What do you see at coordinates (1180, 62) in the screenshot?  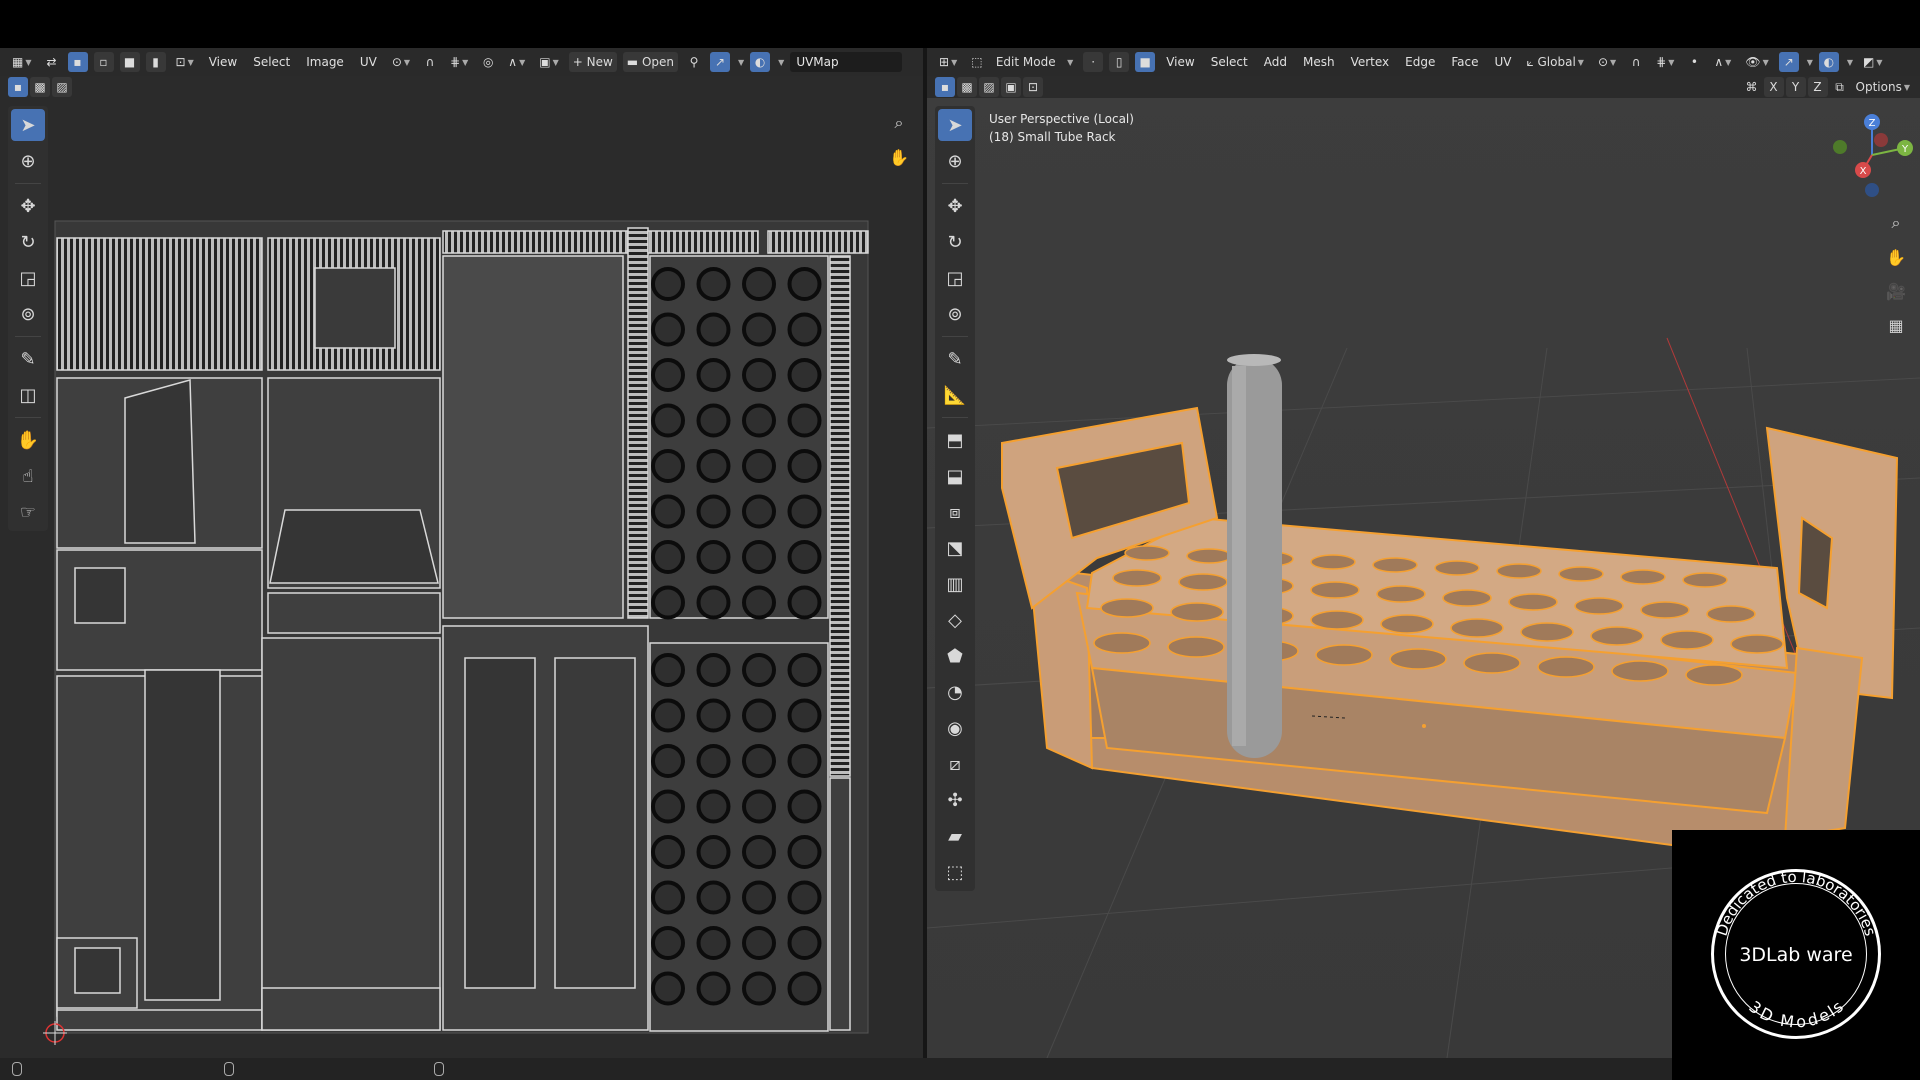 I see `vp-menu-view: View` at bounding box center [1180, 62].